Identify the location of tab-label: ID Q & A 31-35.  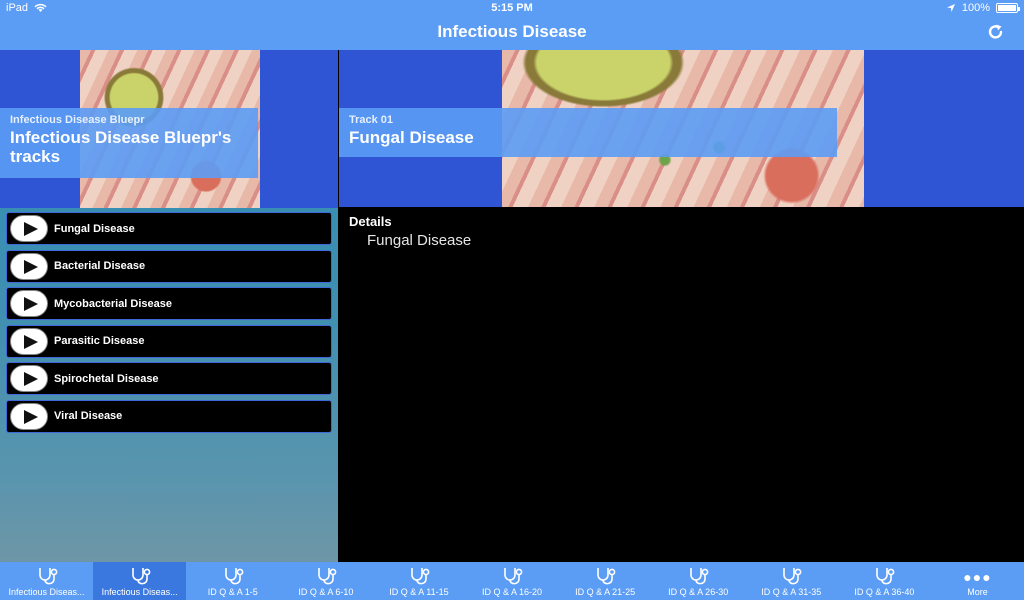
(791, 592).